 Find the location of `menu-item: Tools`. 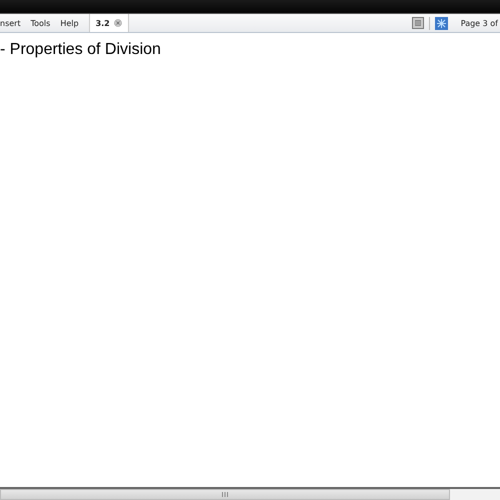

menu-item: Tools is located at coordinates (40, 23).